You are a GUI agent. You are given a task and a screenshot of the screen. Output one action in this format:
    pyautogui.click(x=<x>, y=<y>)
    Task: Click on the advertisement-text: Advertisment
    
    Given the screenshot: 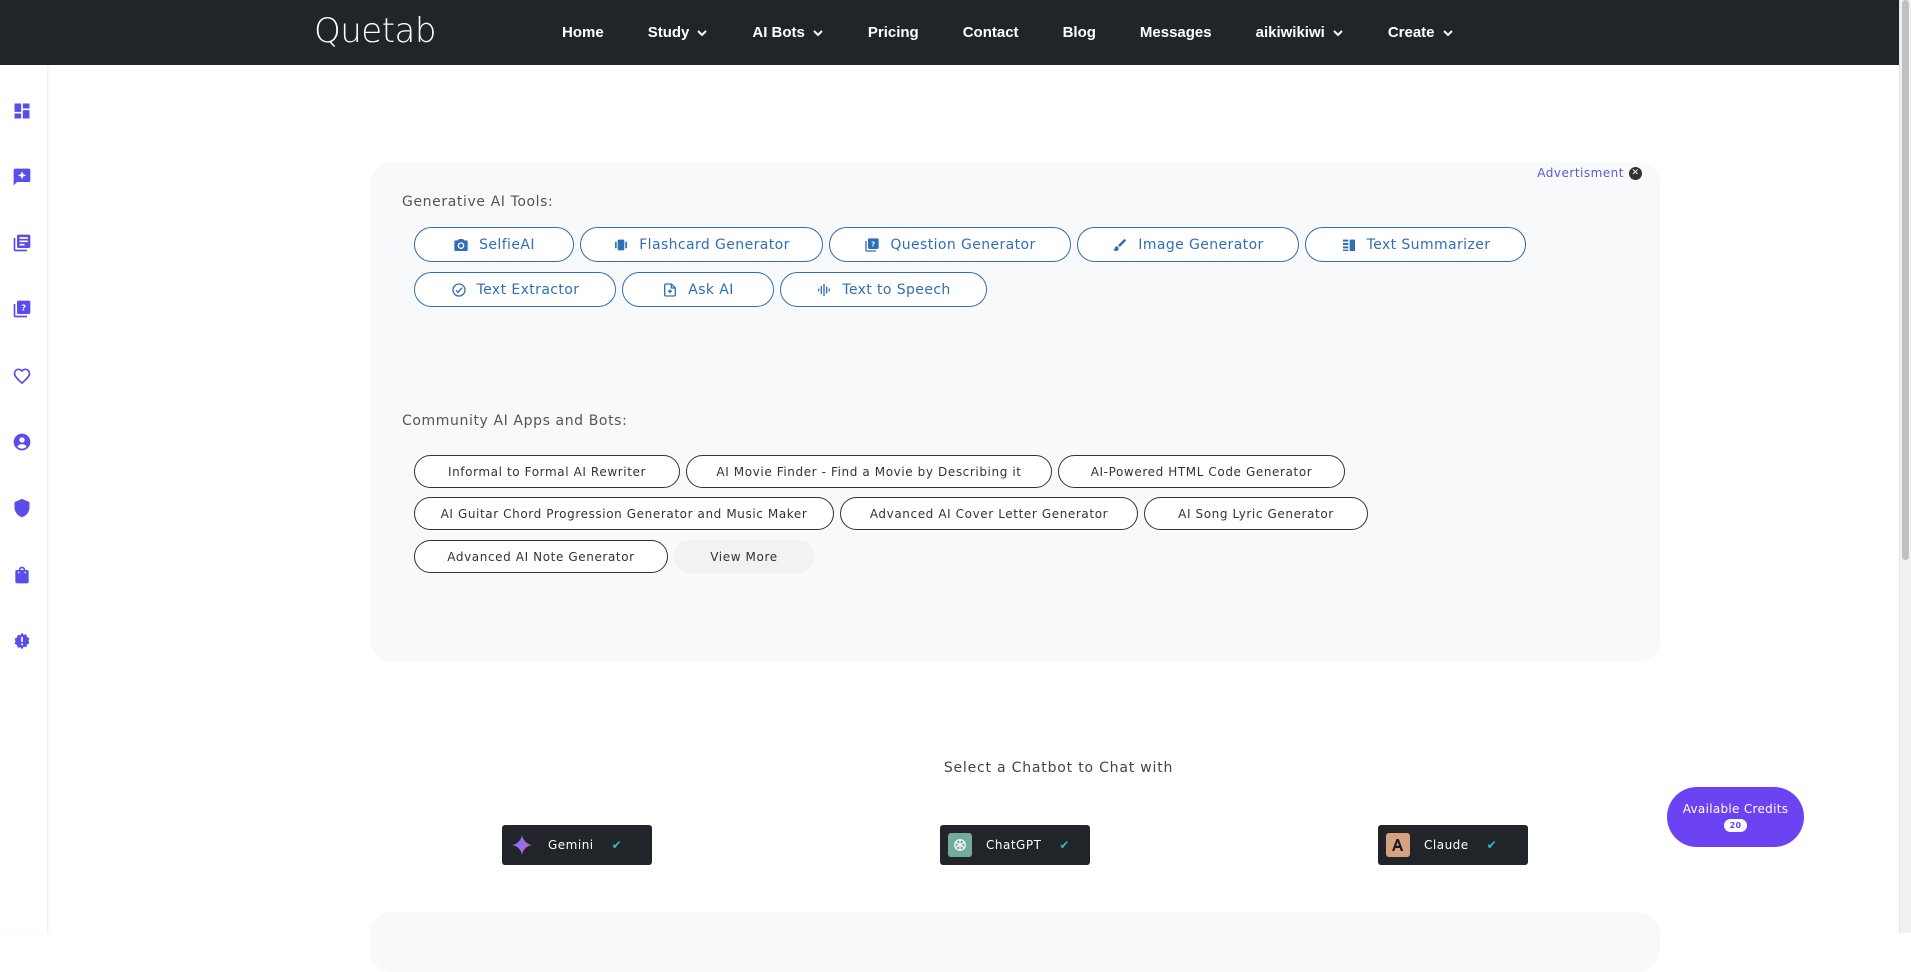 What is the action you would take?
    pyautogui.click(x=1580, y=173)
    